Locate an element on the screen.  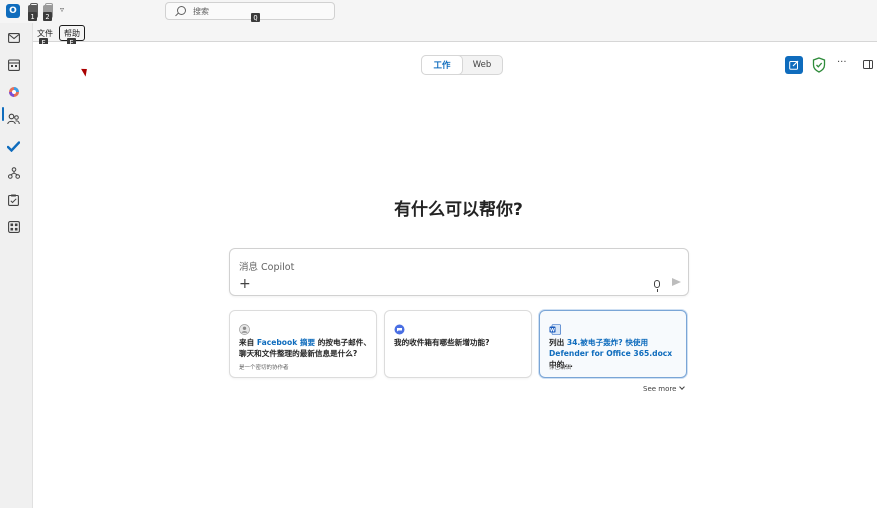
apps-icon is located at coordinates (13, 227).